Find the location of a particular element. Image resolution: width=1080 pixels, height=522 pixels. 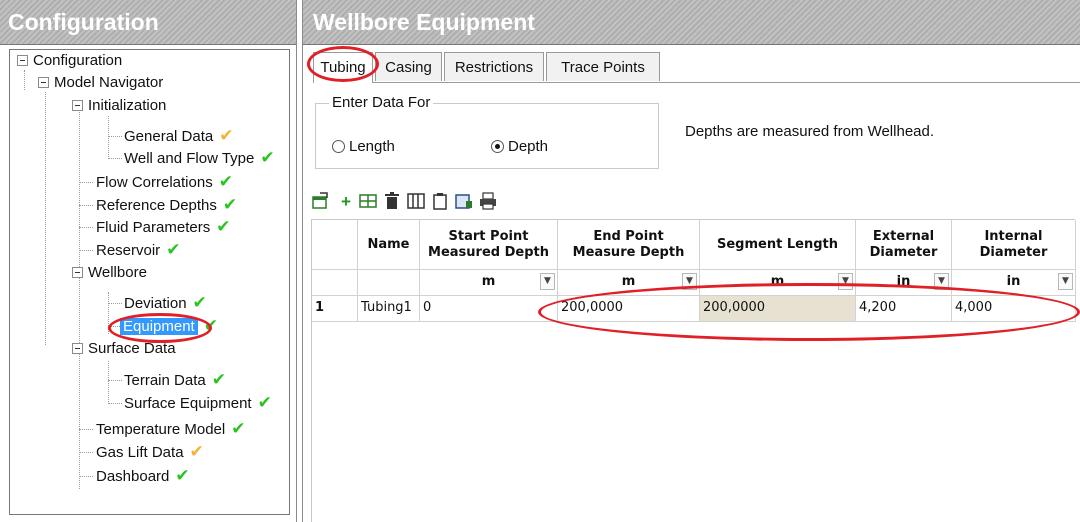

columns-icon is located at coordinates (416, 202).